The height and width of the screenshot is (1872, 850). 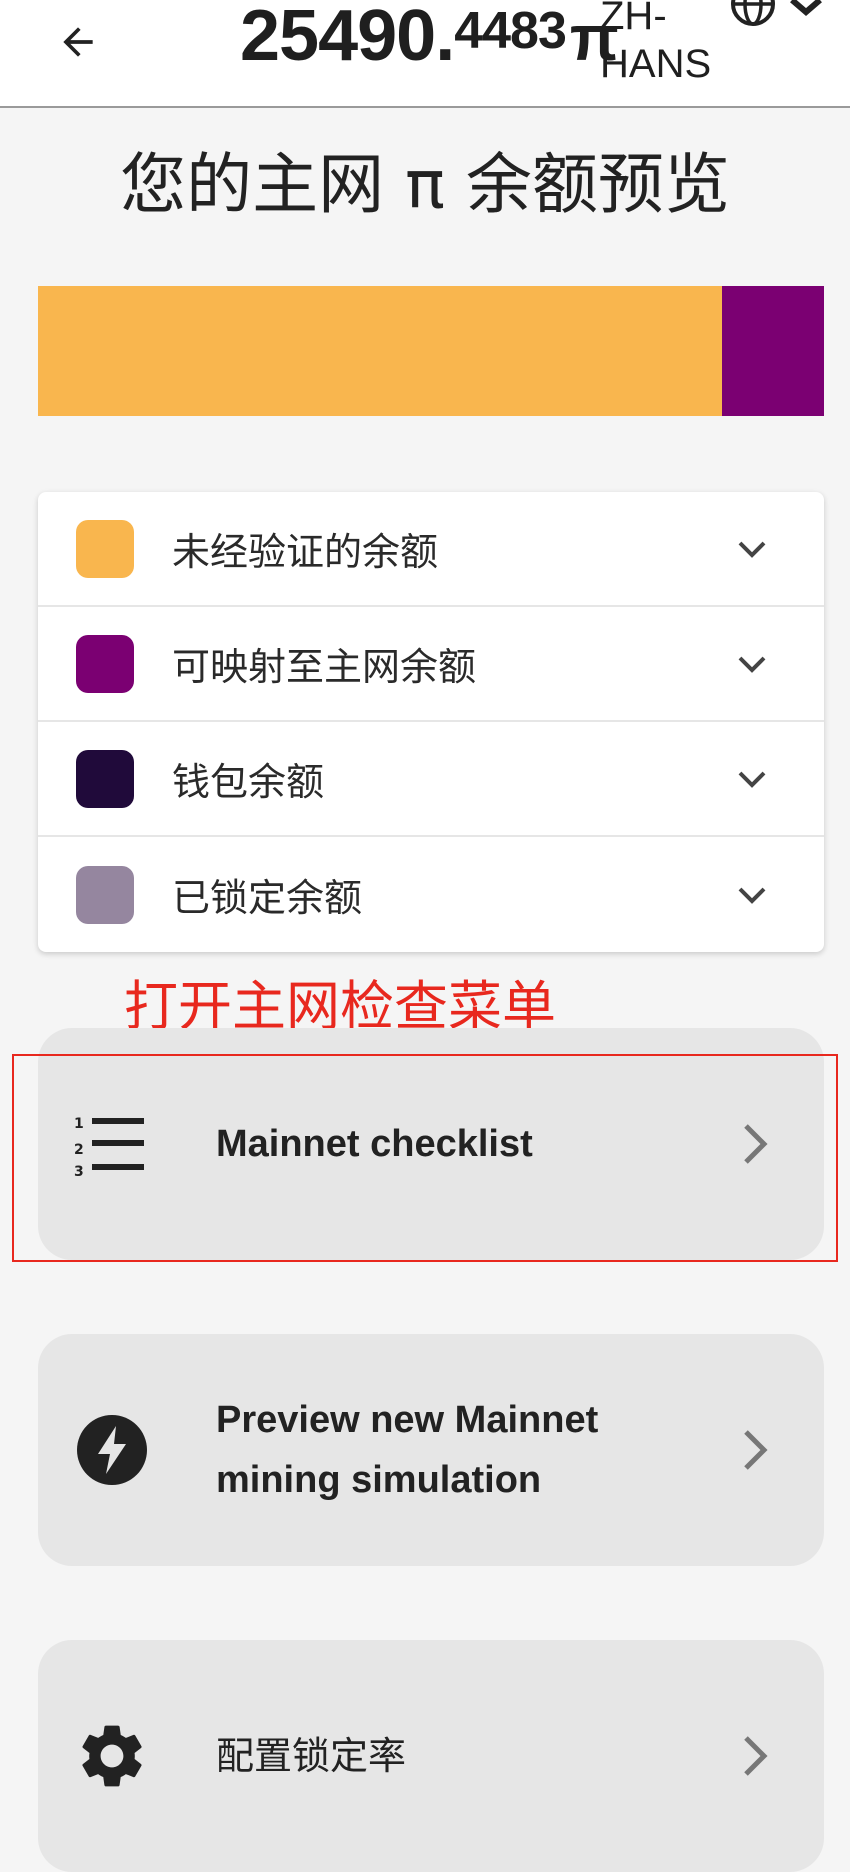 I want to click on language-label: ZH-HANS, so click(x=665, y=44).